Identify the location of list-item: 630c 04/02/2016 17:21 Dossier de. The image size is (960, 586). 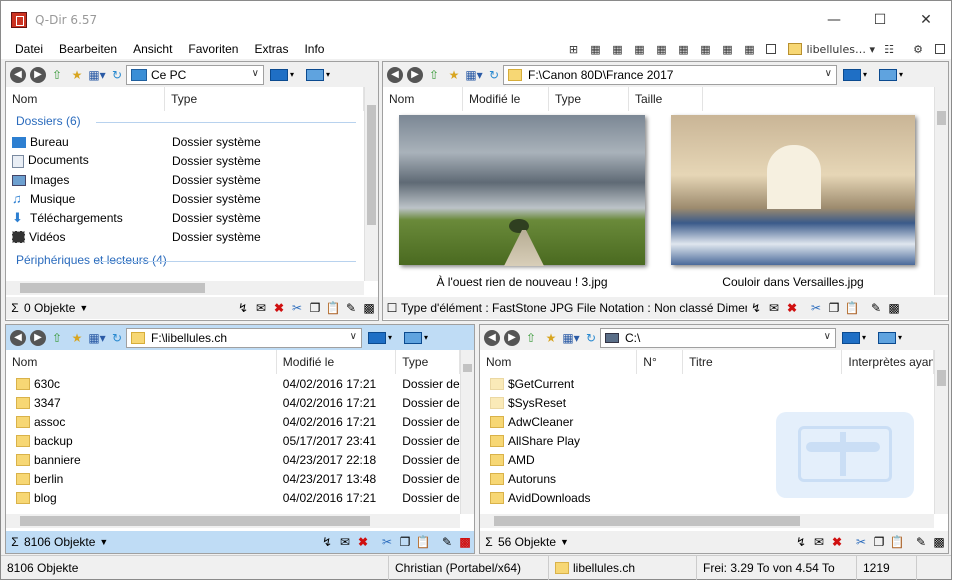
(233, 383).